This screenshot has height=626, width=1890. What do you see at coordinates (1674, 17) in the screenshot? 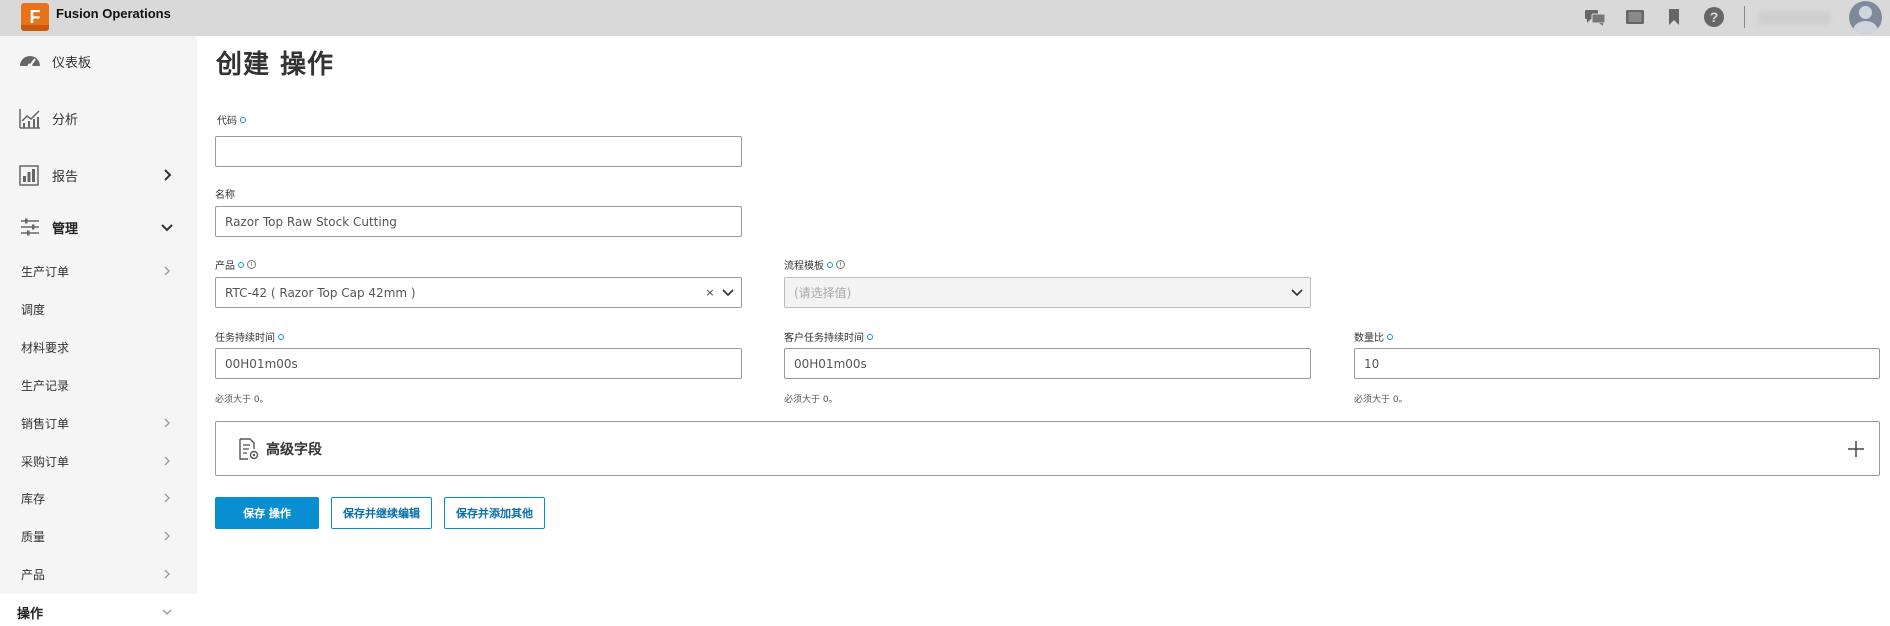
I see `bookmark-icon` at bounding box center [1674, 17].